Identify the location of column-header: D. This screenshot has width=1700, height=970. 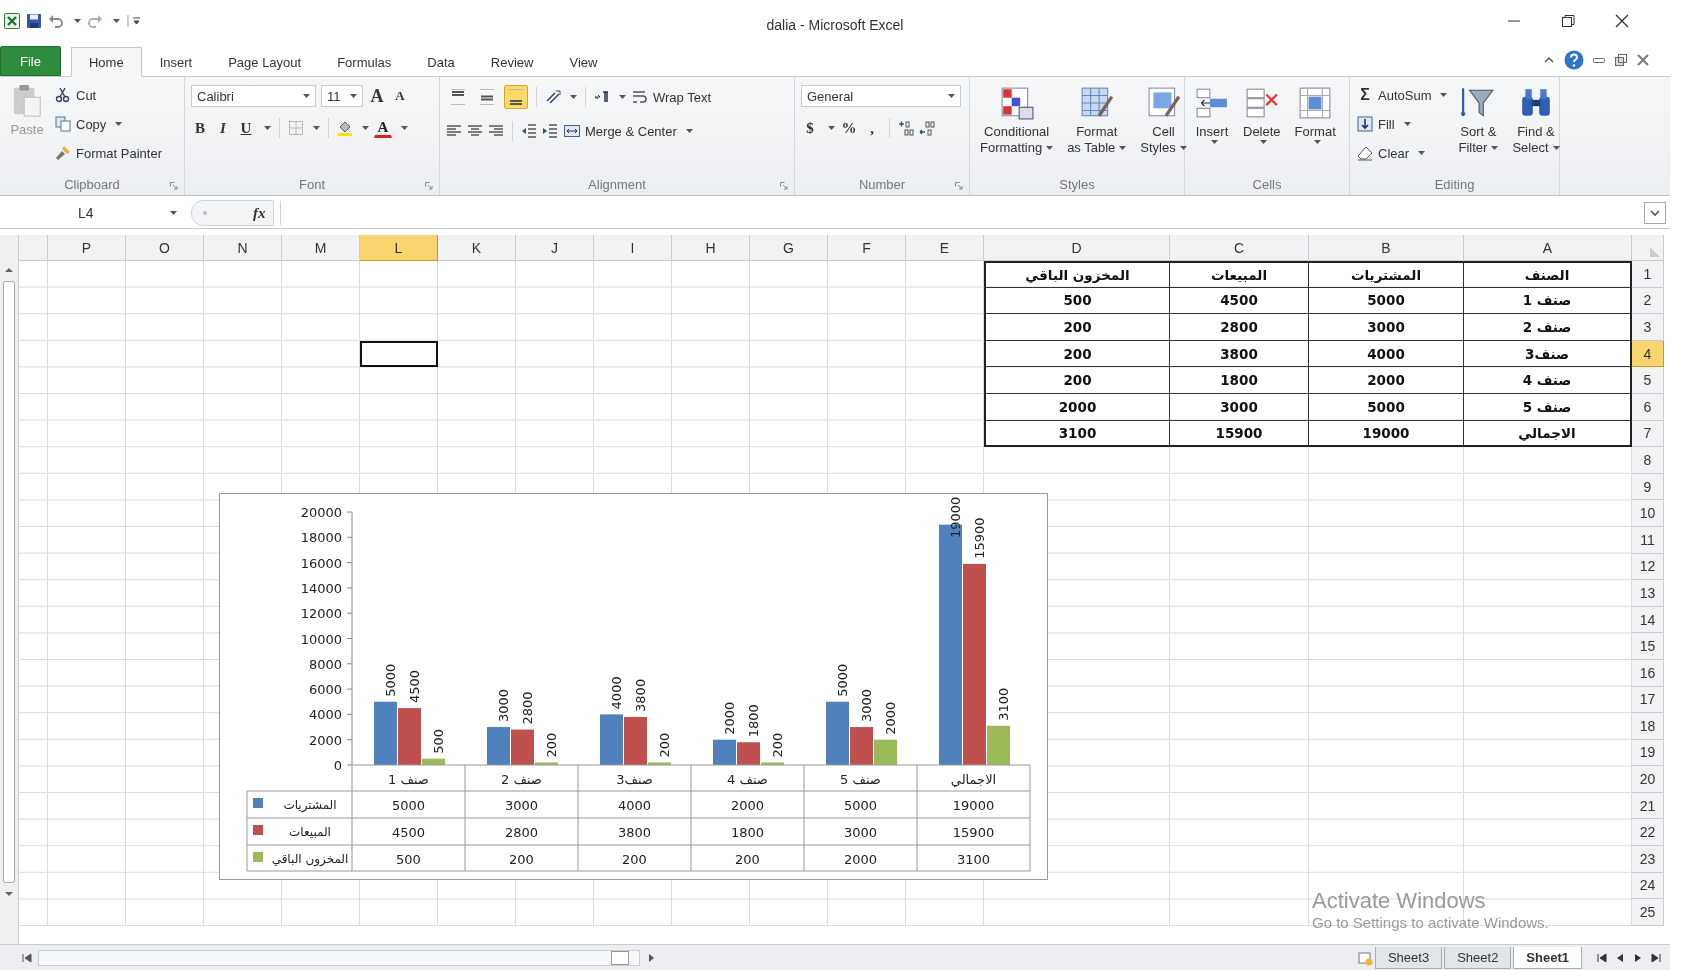
(1077, 248).